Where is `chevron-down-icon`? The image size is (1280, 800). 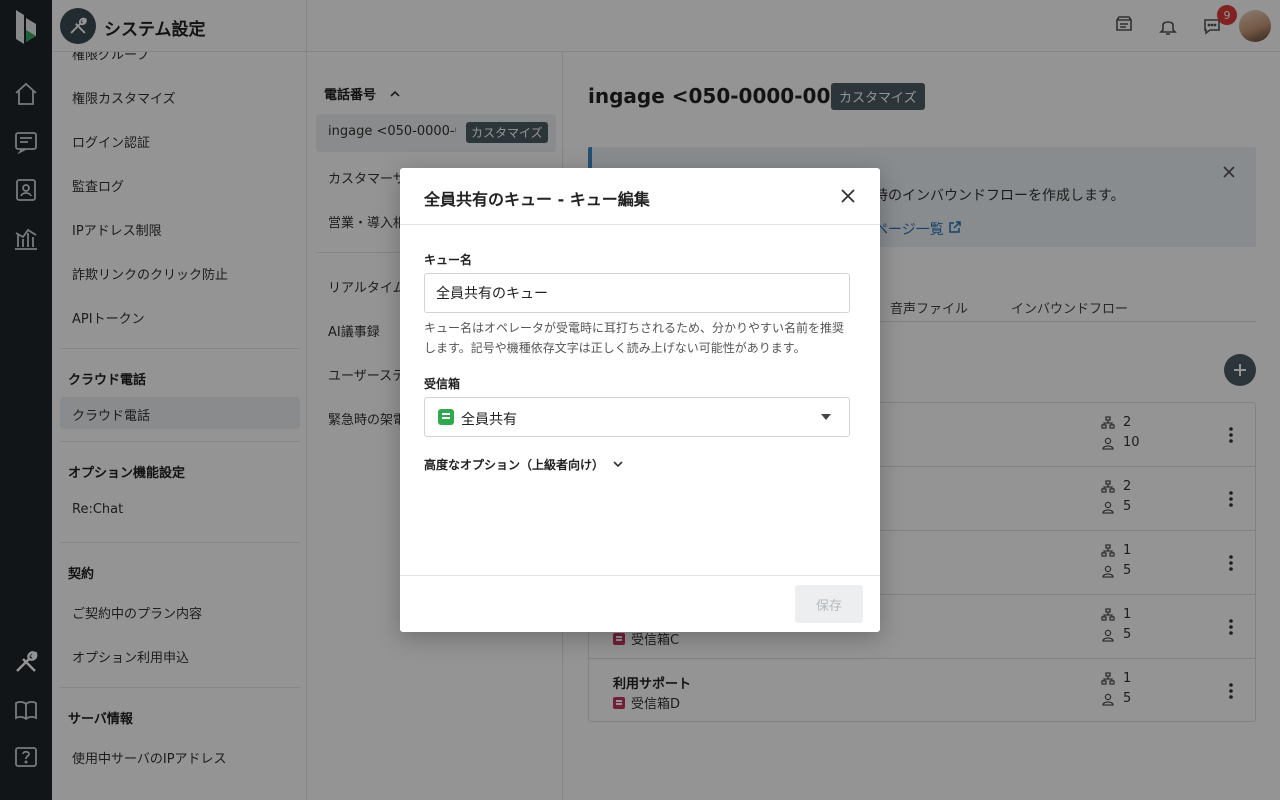 chevron-down-icon is located at coordinates (618, 465).